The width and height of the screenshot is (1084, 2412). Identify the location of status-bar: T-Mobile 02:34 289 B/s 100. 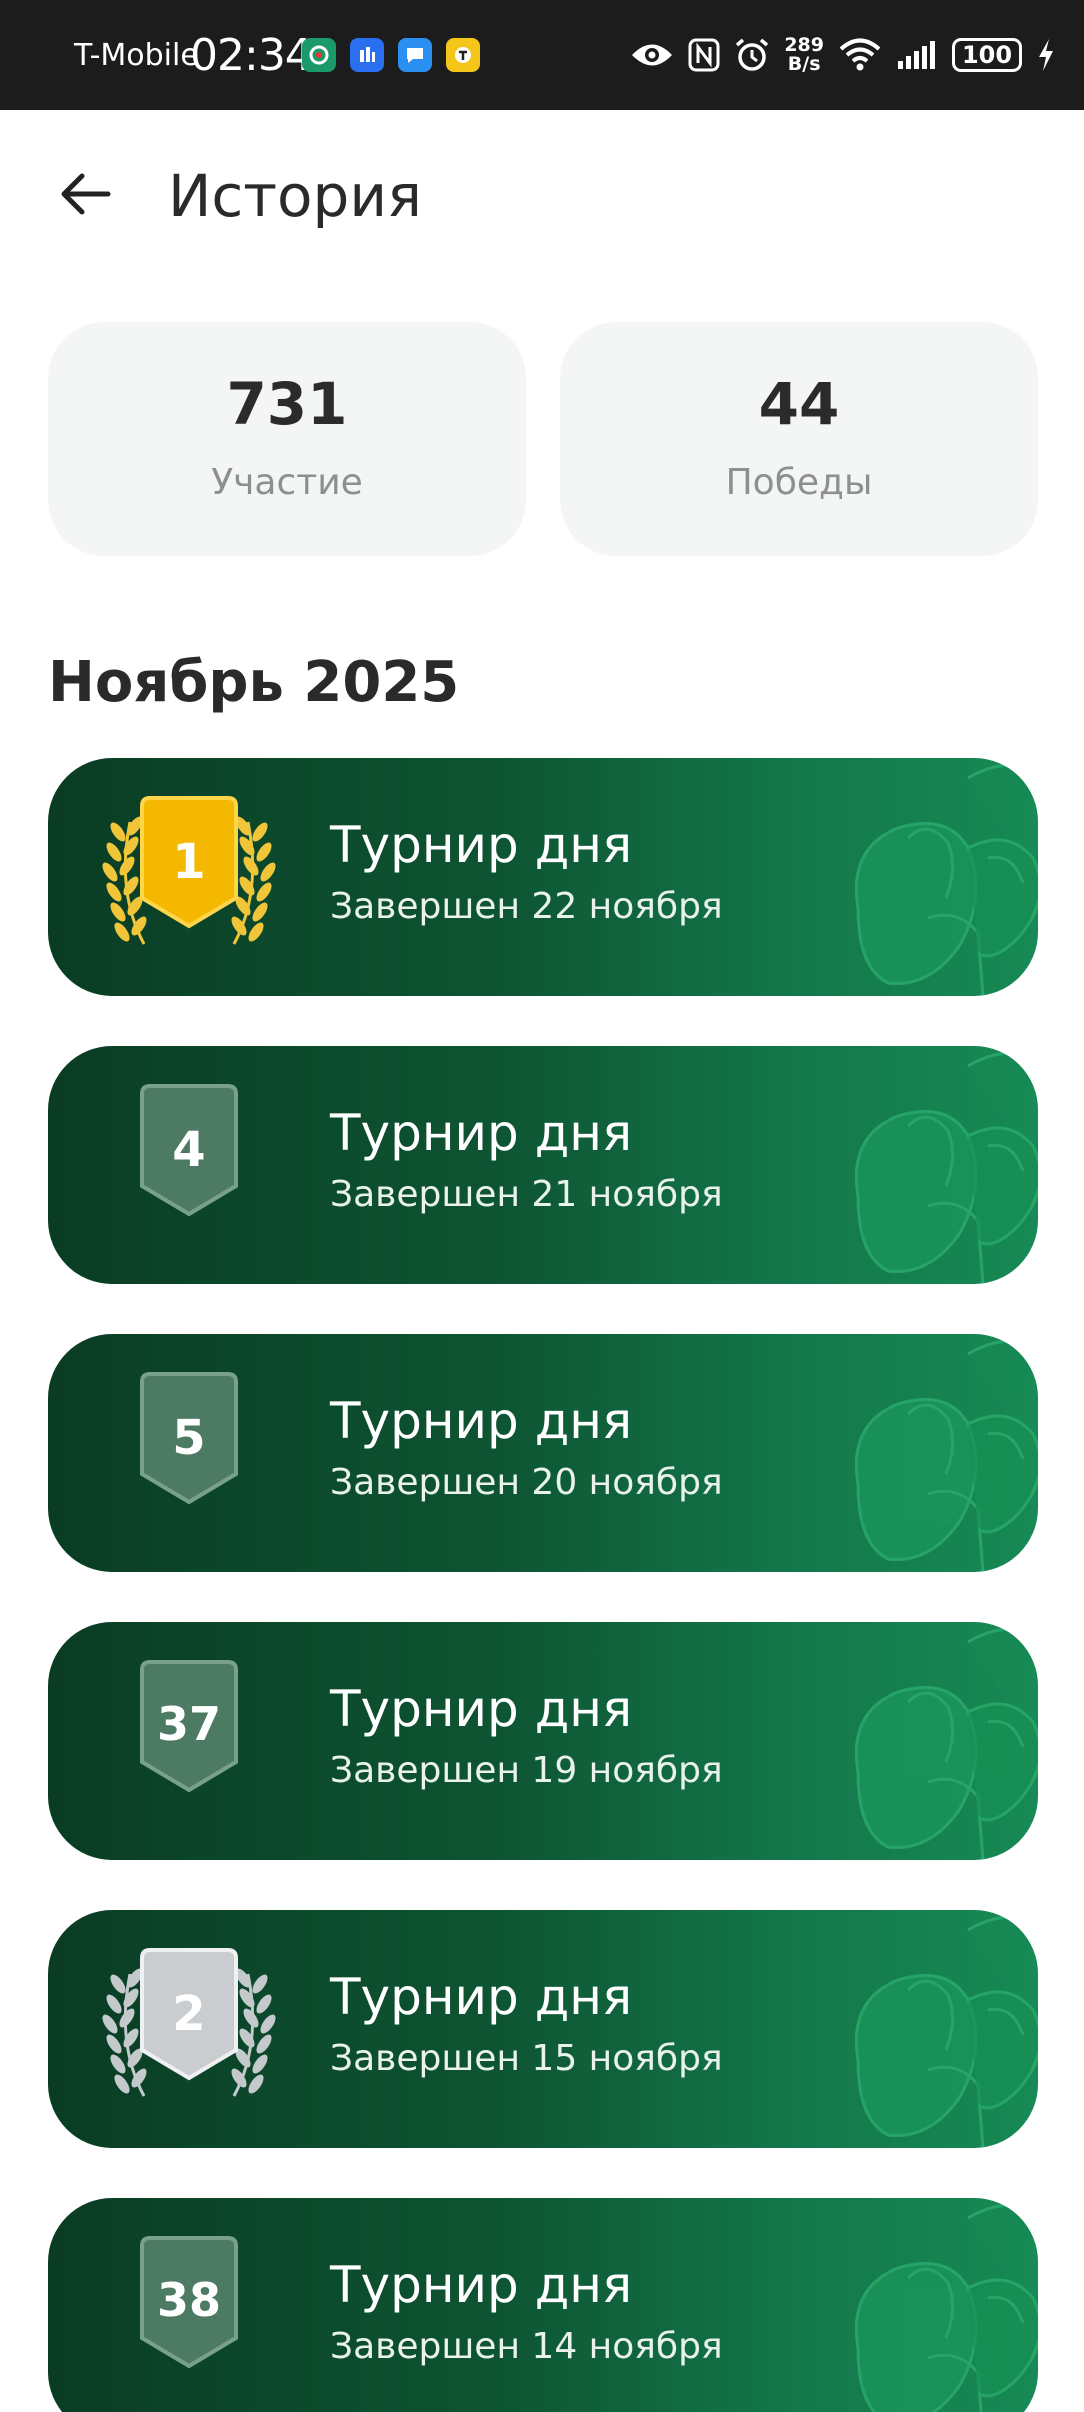
(542, 55).